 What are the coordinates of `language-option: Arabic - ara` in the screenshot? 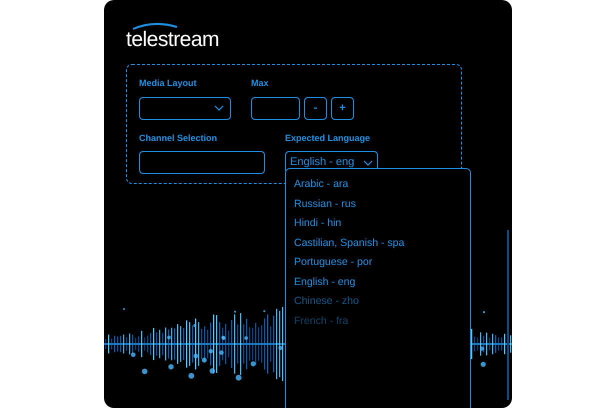 It's located at (382, 184).